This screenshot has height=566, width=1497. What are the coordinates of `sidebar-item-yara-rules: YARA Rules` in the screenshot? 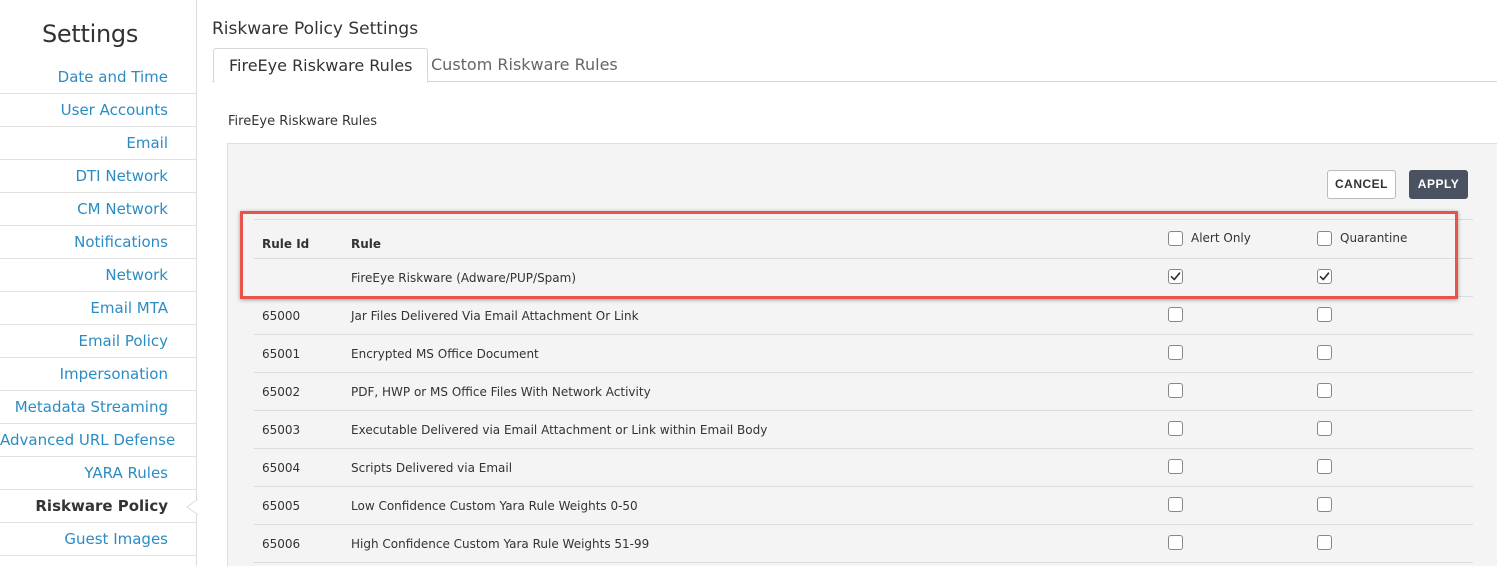 It's located at (98, 473).